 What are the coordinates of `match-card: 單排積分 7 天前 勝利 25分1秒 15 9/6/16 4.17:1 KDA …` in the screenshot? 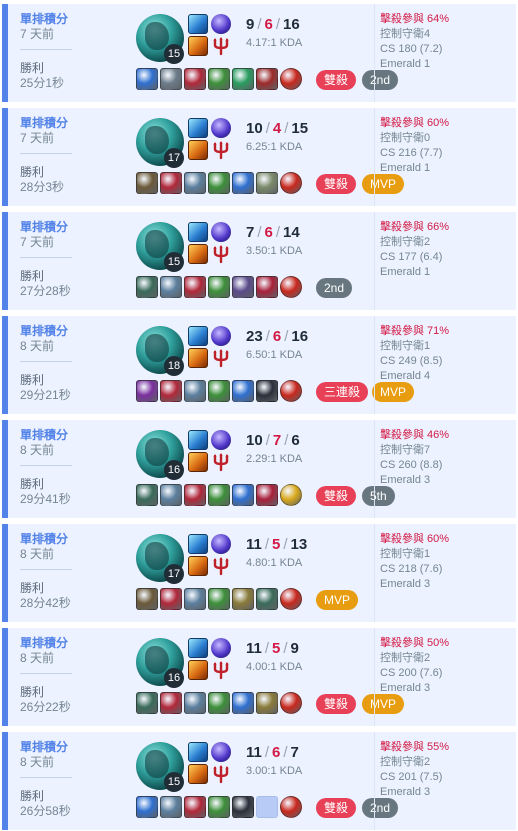 It's located at (259, 53).